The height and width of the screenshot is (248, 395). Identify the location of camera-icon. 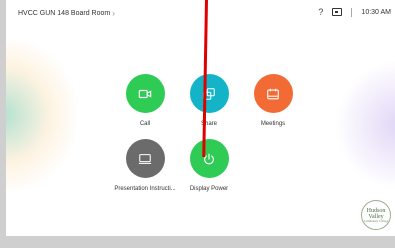
(145, 93).